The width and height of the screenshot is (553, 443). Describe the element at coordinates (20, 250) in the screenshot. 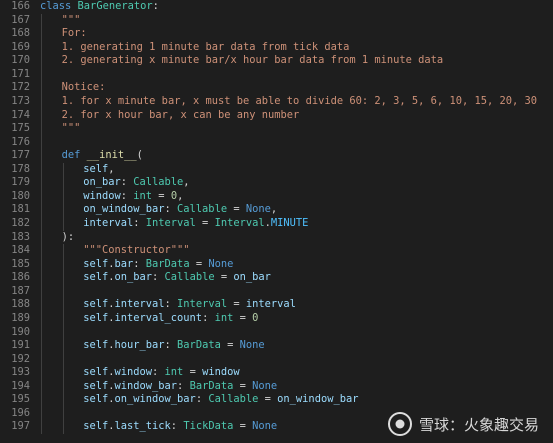

I see `line-number: 184` at that location.